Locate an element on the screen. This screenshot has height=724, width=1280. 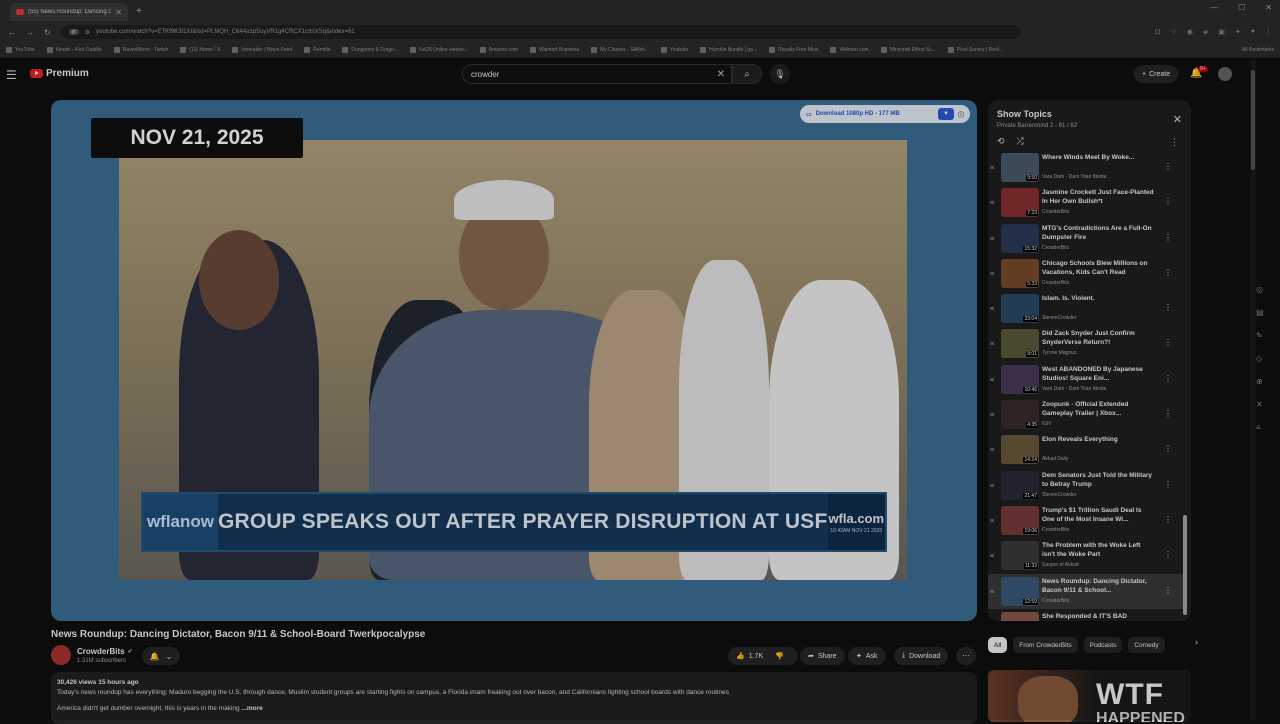
menu-icon: ⋮ is located at coordinates (1268, 32).